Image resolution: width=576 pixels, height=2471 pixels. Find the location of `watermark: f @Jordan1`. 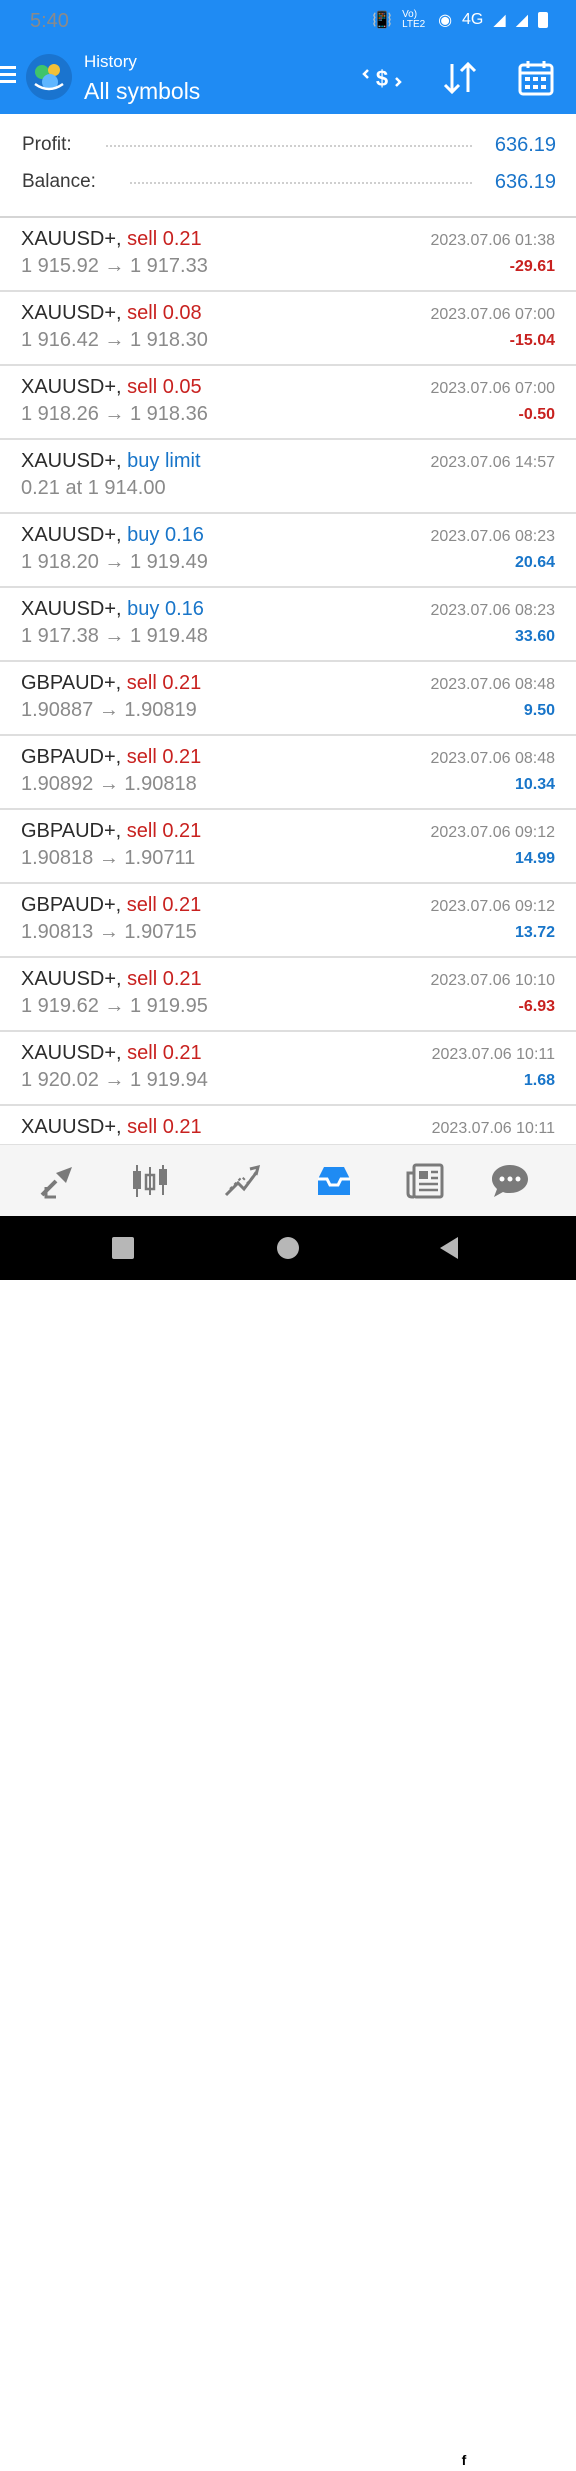

watermark: f @Jordan1 is located at coordinates (512, 2459).